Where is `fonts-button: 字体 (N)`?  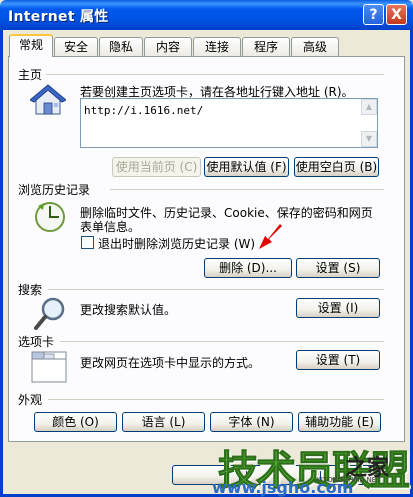
fonts-button: 字体 (N) is located at coordinates (251, 422).